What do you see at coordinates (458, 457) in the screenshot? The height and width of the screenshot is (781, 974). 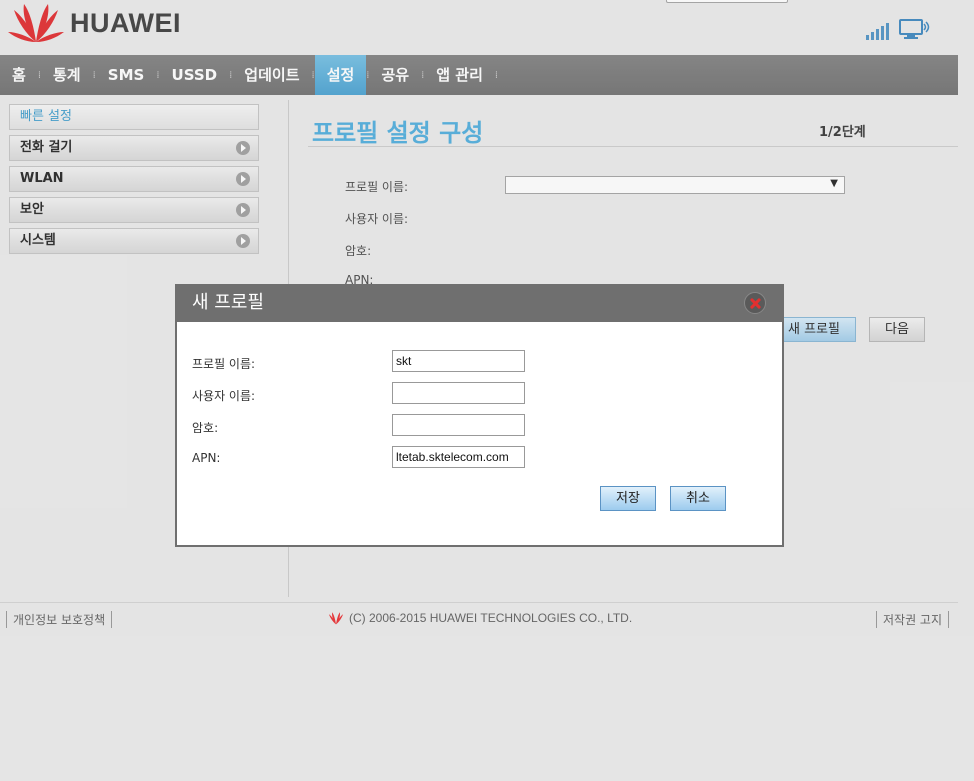 I see `apn-input` at bounding box center [458, 457].